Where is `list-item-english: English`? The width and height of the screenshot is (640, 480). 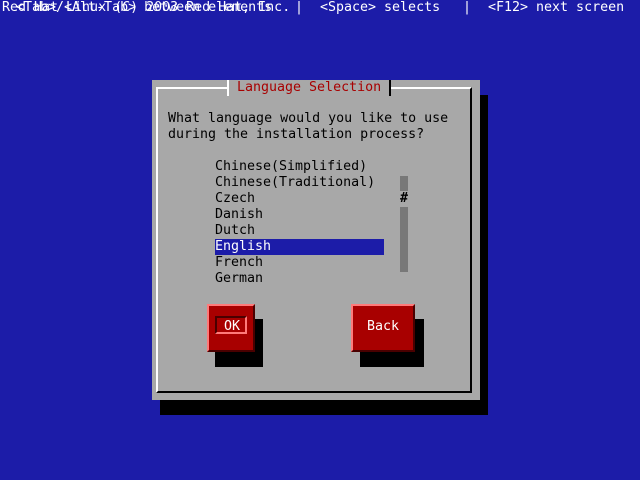 list-item-english: English is located at coordinates (299, 247).